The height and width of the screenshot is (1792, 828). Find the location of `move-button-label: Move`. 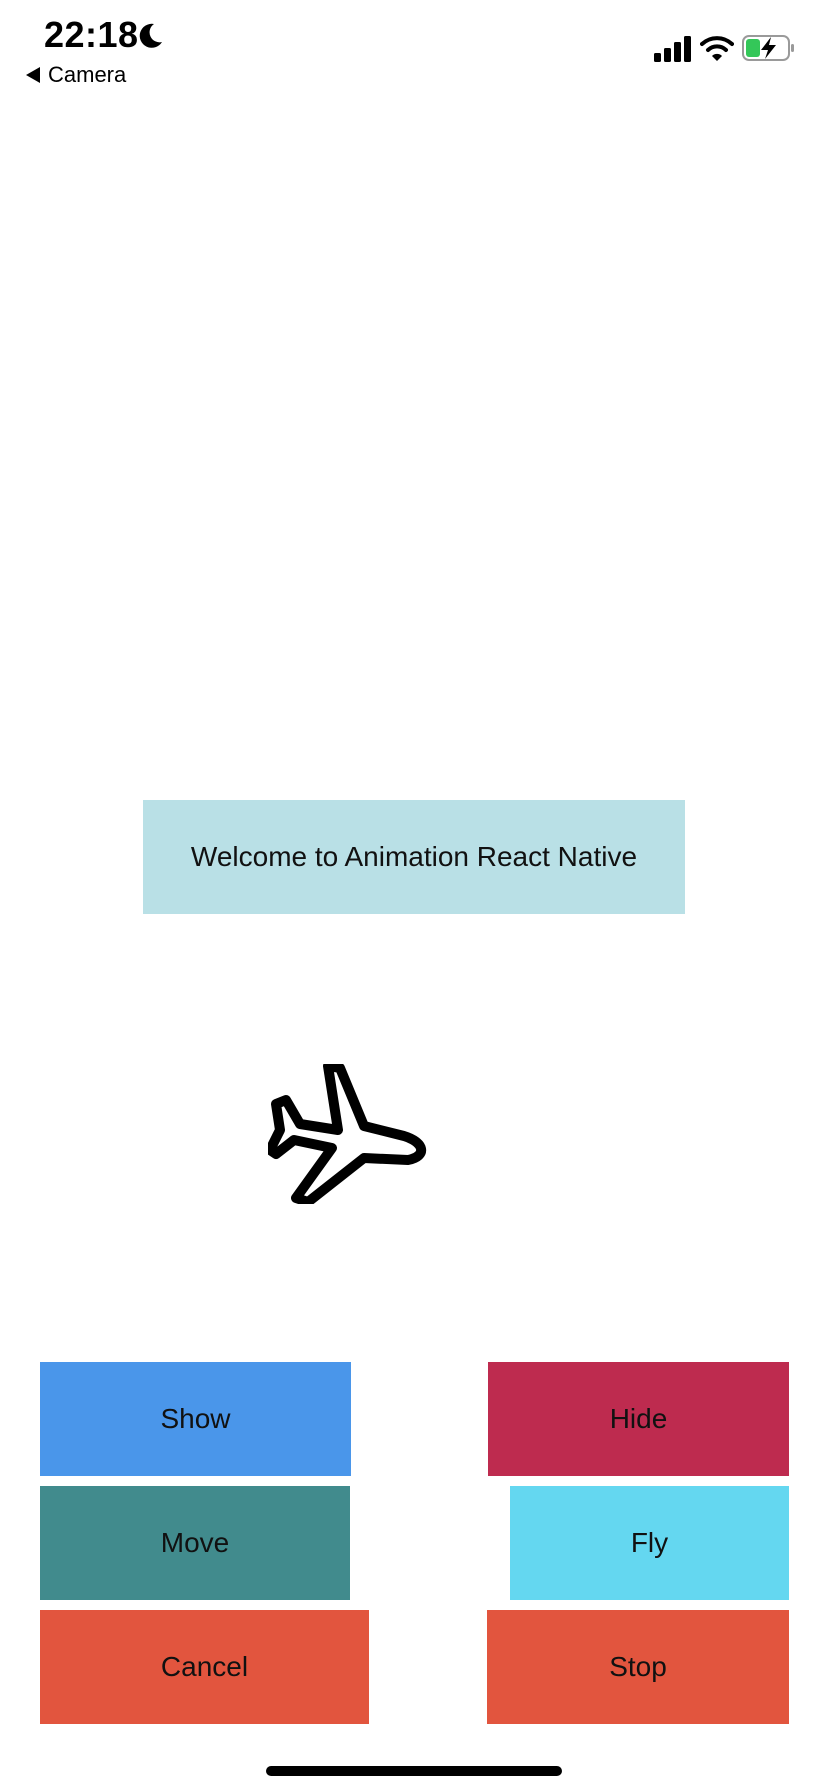

move-button-label: Move is located at coordinates (195, 1542).